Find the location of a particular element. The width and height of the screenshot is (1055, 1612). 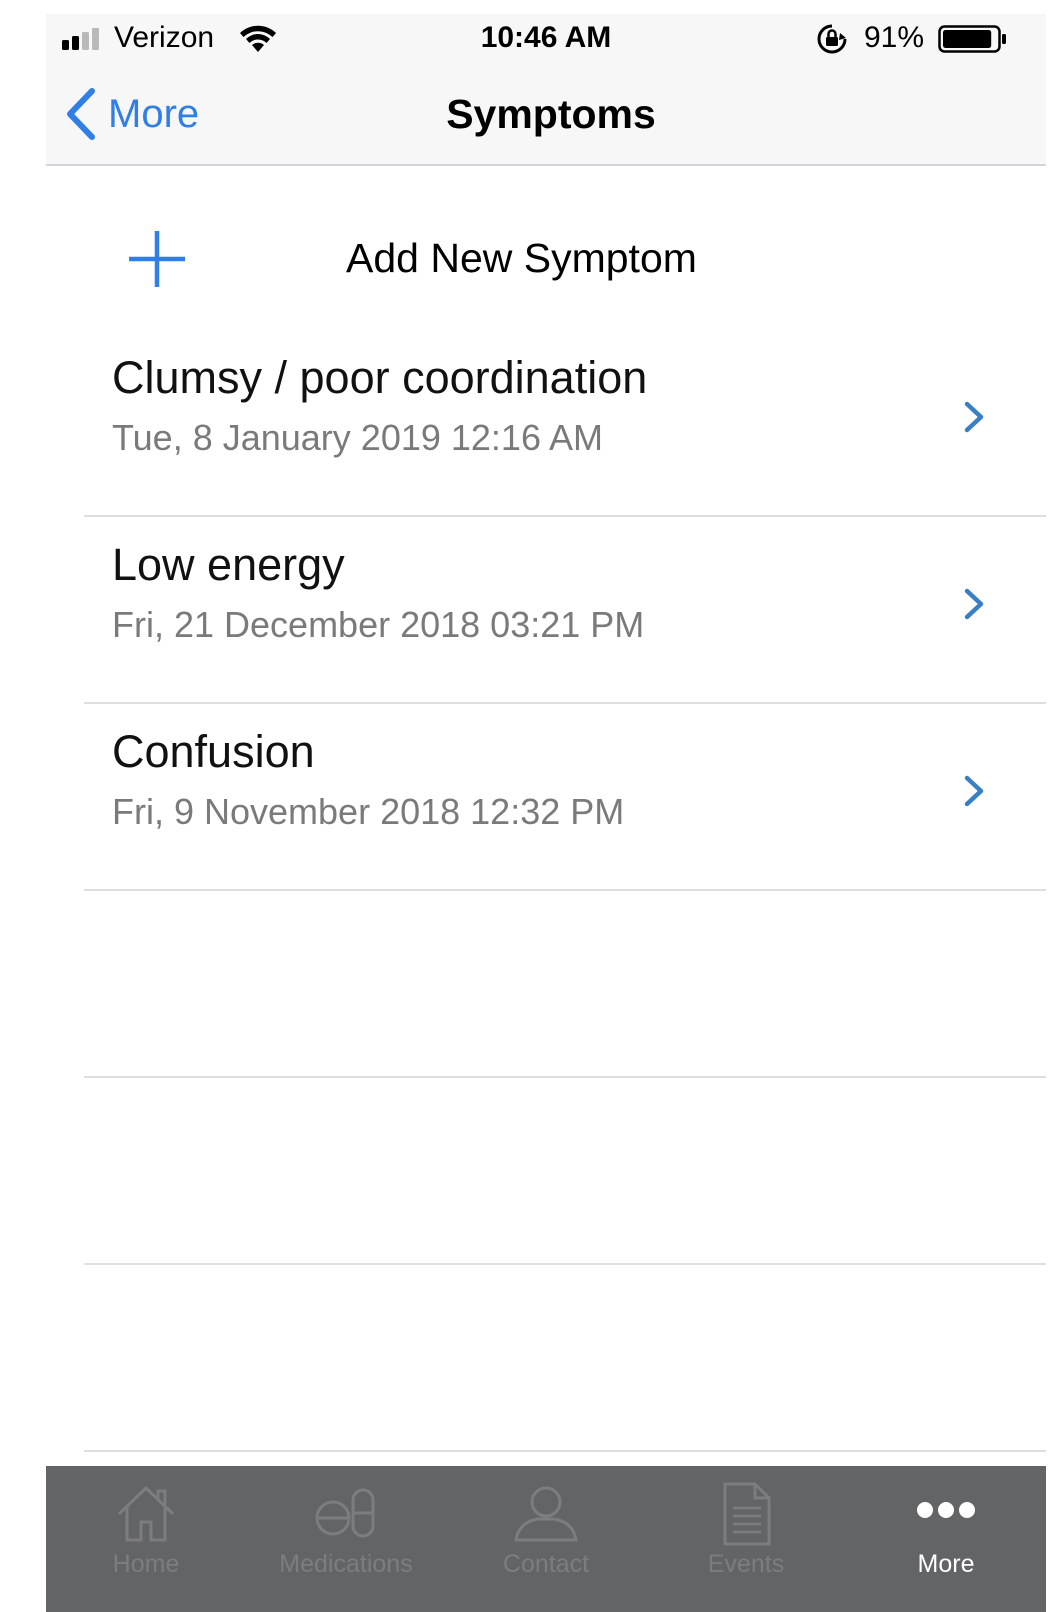

symptom-row: Confusion Fri, 9 November 2018 12:32 PM is located at coordinates (546, 797).